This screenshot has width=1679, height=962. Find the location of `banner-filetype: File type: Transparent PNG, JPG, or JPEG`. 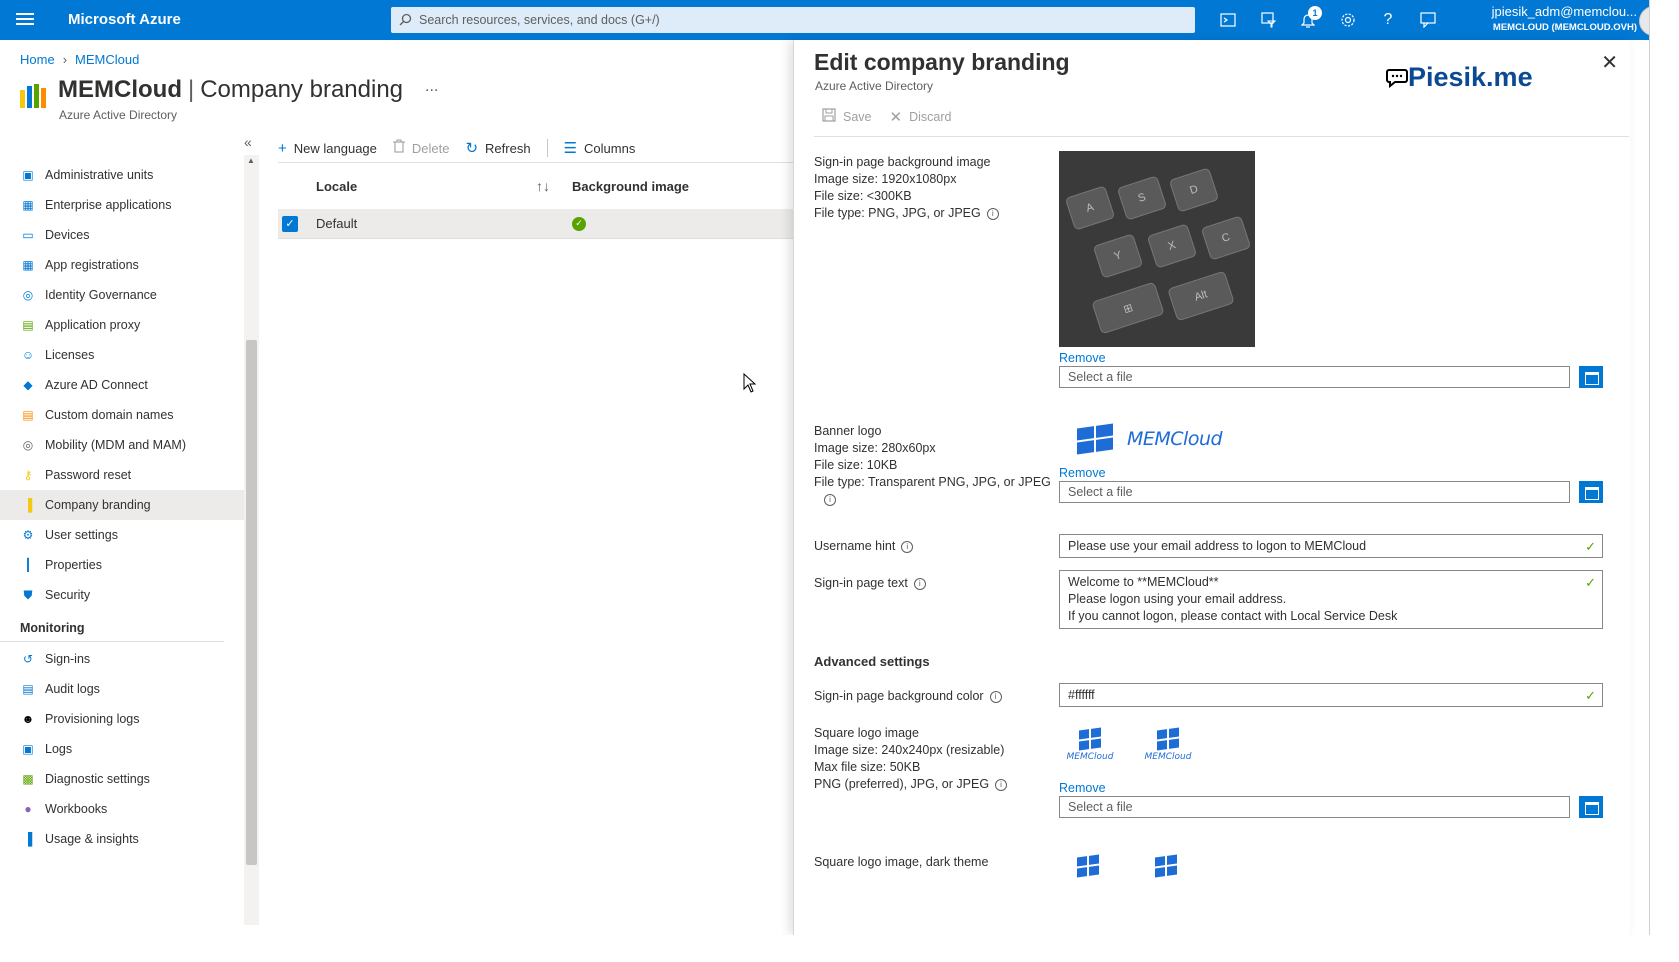

banner-filetype: File type: Transparent PNG, JPG, or JPEG is located at coordinates (932, 482).